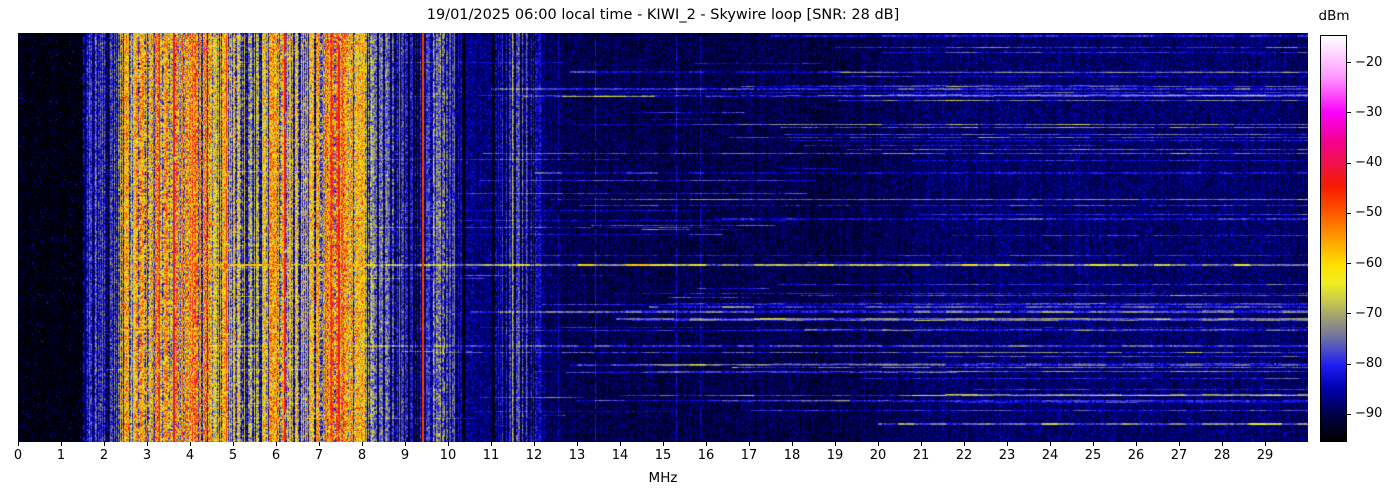 The width and height of the screenshot is (1400, 500). Describe the element at coordinates (964, 455) in the screenshot. I see `x-tick-label: 22` at that location.